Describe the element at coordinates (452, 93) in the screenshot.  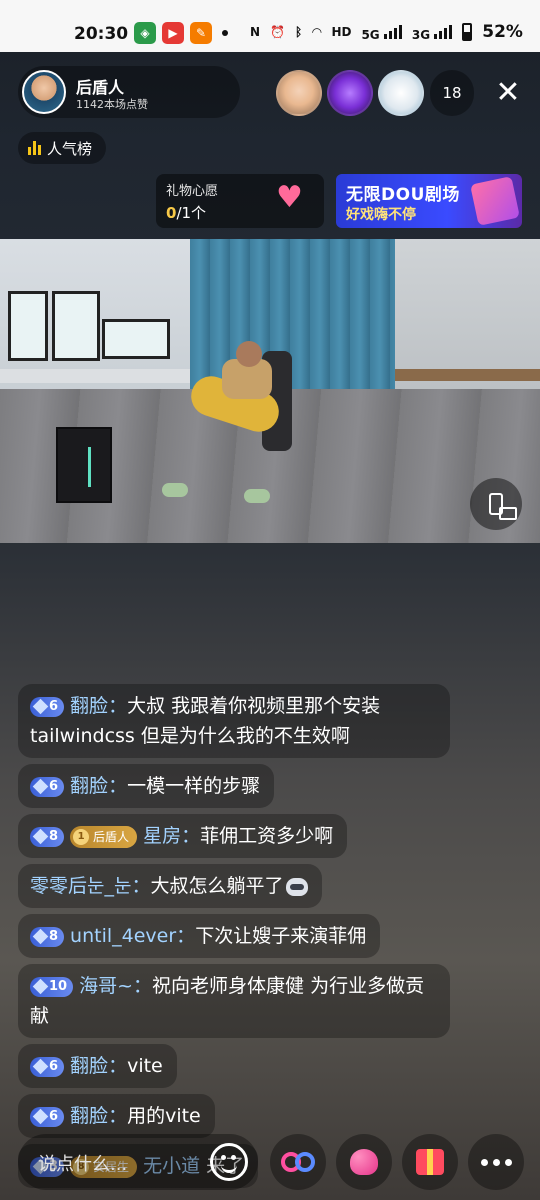
I see `viewer-count: 18` at that location.